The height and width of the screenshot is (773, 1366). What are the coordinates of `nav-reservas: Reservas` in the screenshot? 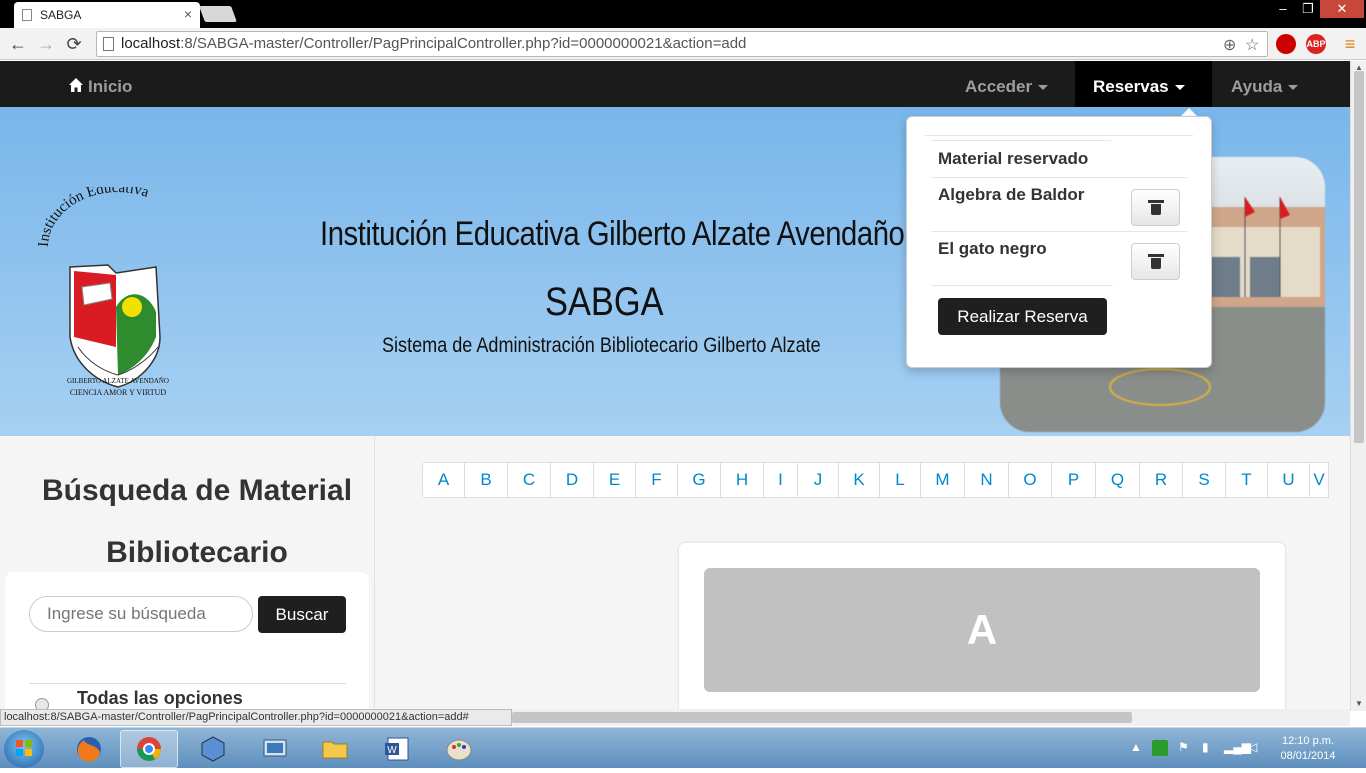 It's located at (1143, 84).